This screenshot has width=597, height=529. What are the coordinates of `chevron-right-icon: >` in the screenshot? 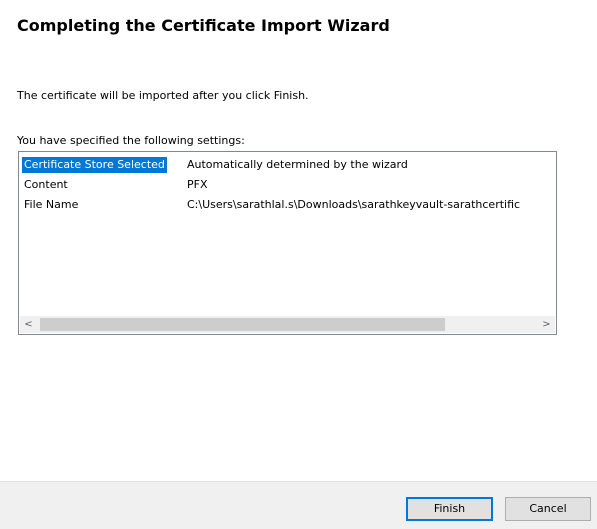 It's located at (546, 324).